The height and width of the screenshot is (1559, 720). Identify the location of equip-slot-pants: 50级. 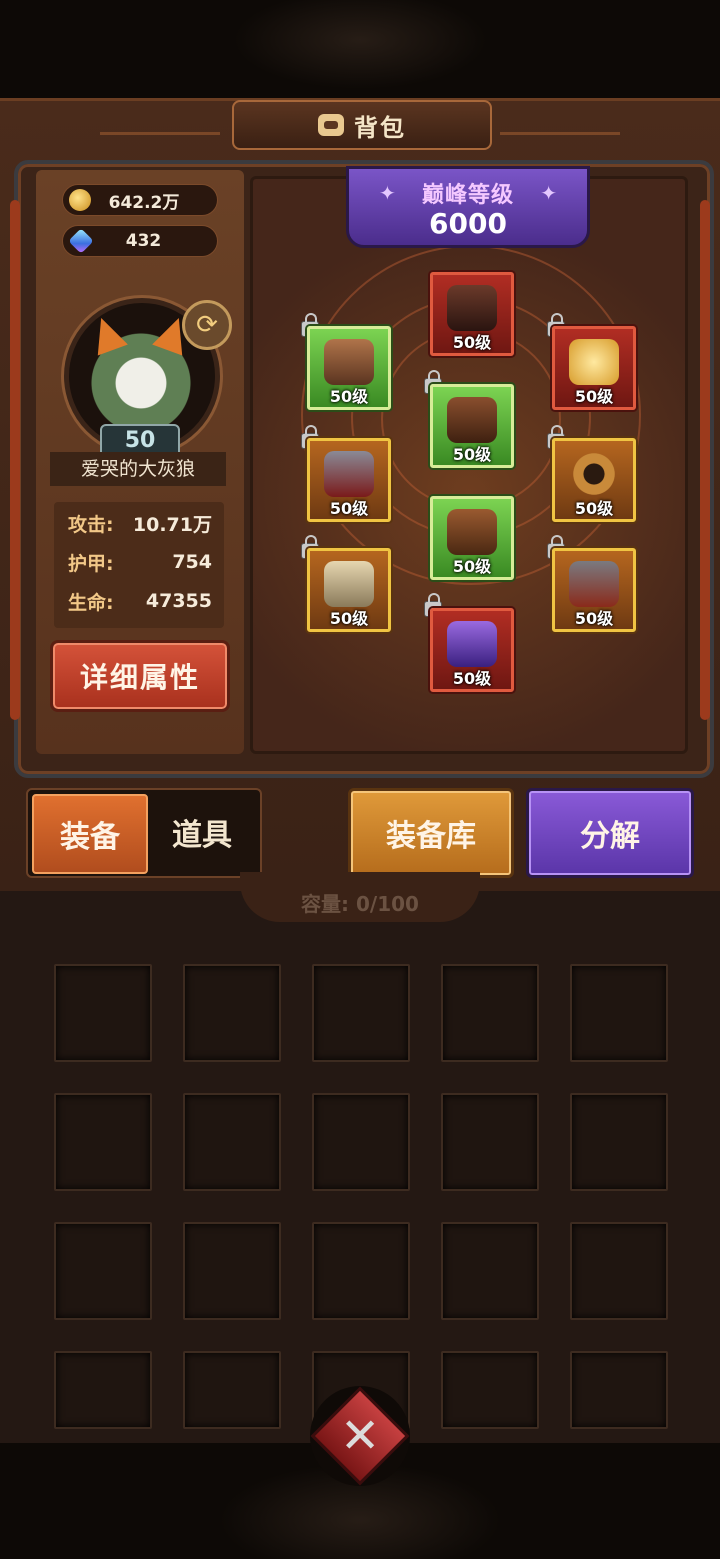
(472, 538).